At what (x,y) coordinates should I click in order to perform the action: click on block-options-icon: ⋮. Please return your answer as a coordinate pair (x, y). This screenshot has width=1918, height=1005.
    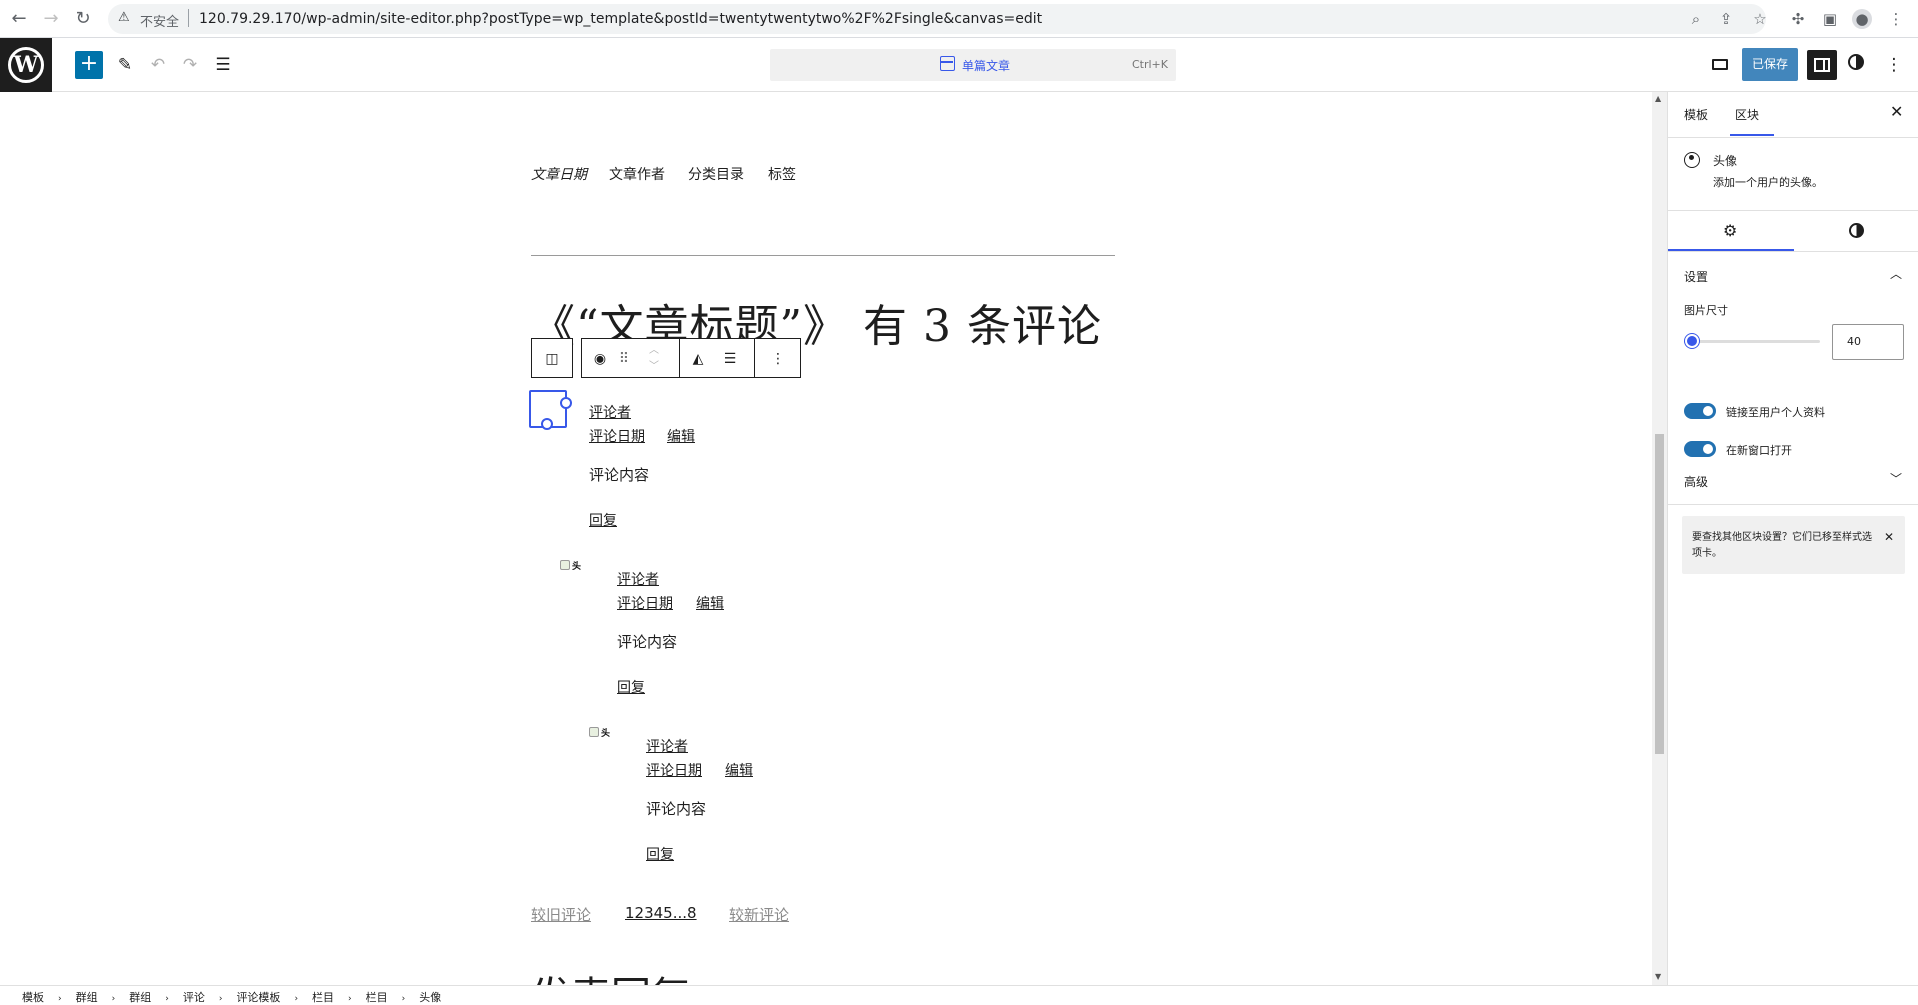
    Looking at the image, I should click on (778, 359).